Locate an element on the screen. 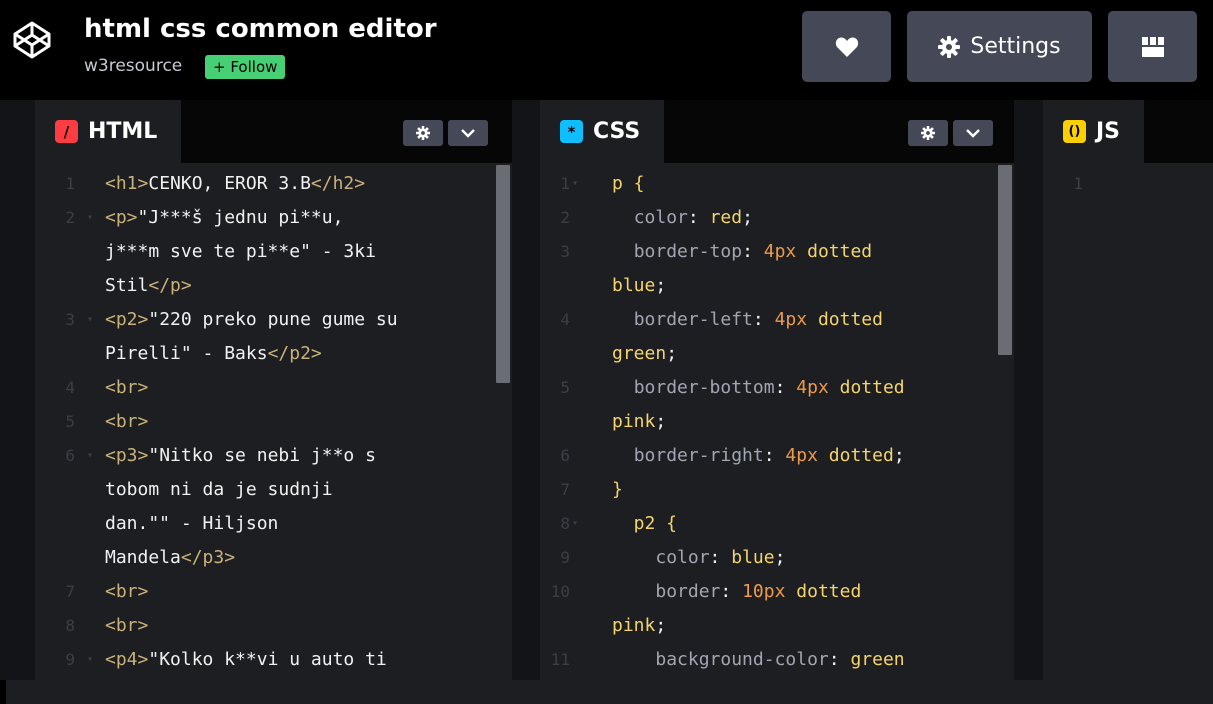  tab-css: * CSS is located at coordinates (602, 131).